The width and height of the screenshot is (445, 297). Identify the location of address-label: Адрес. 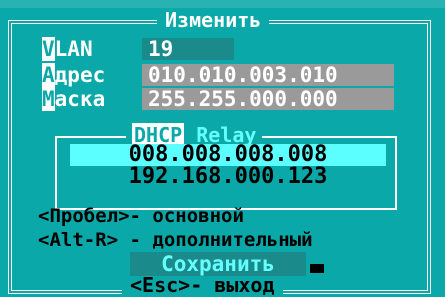
(74, 75).